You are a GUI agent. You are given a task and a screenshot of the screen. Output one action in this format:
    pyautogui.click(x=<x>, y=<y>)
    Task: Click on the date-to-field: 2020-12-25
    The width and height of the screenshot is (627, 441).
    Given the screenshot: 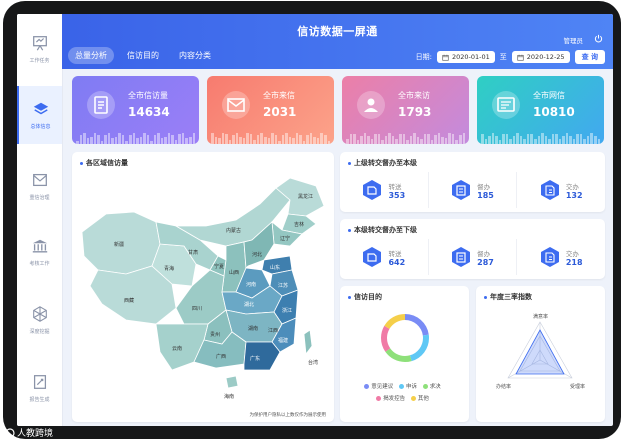 What is the action you would take?
    pyautogui.click(x=540, y=57)
    